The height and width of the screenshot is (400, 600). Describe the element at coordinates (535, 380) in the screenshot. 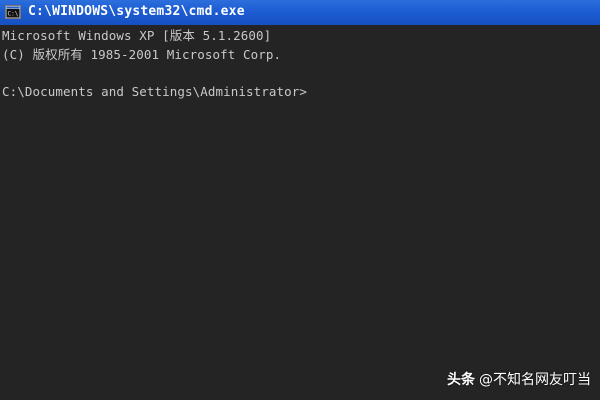

I see `watermark-handle: @不知名网友叮当` at that location.